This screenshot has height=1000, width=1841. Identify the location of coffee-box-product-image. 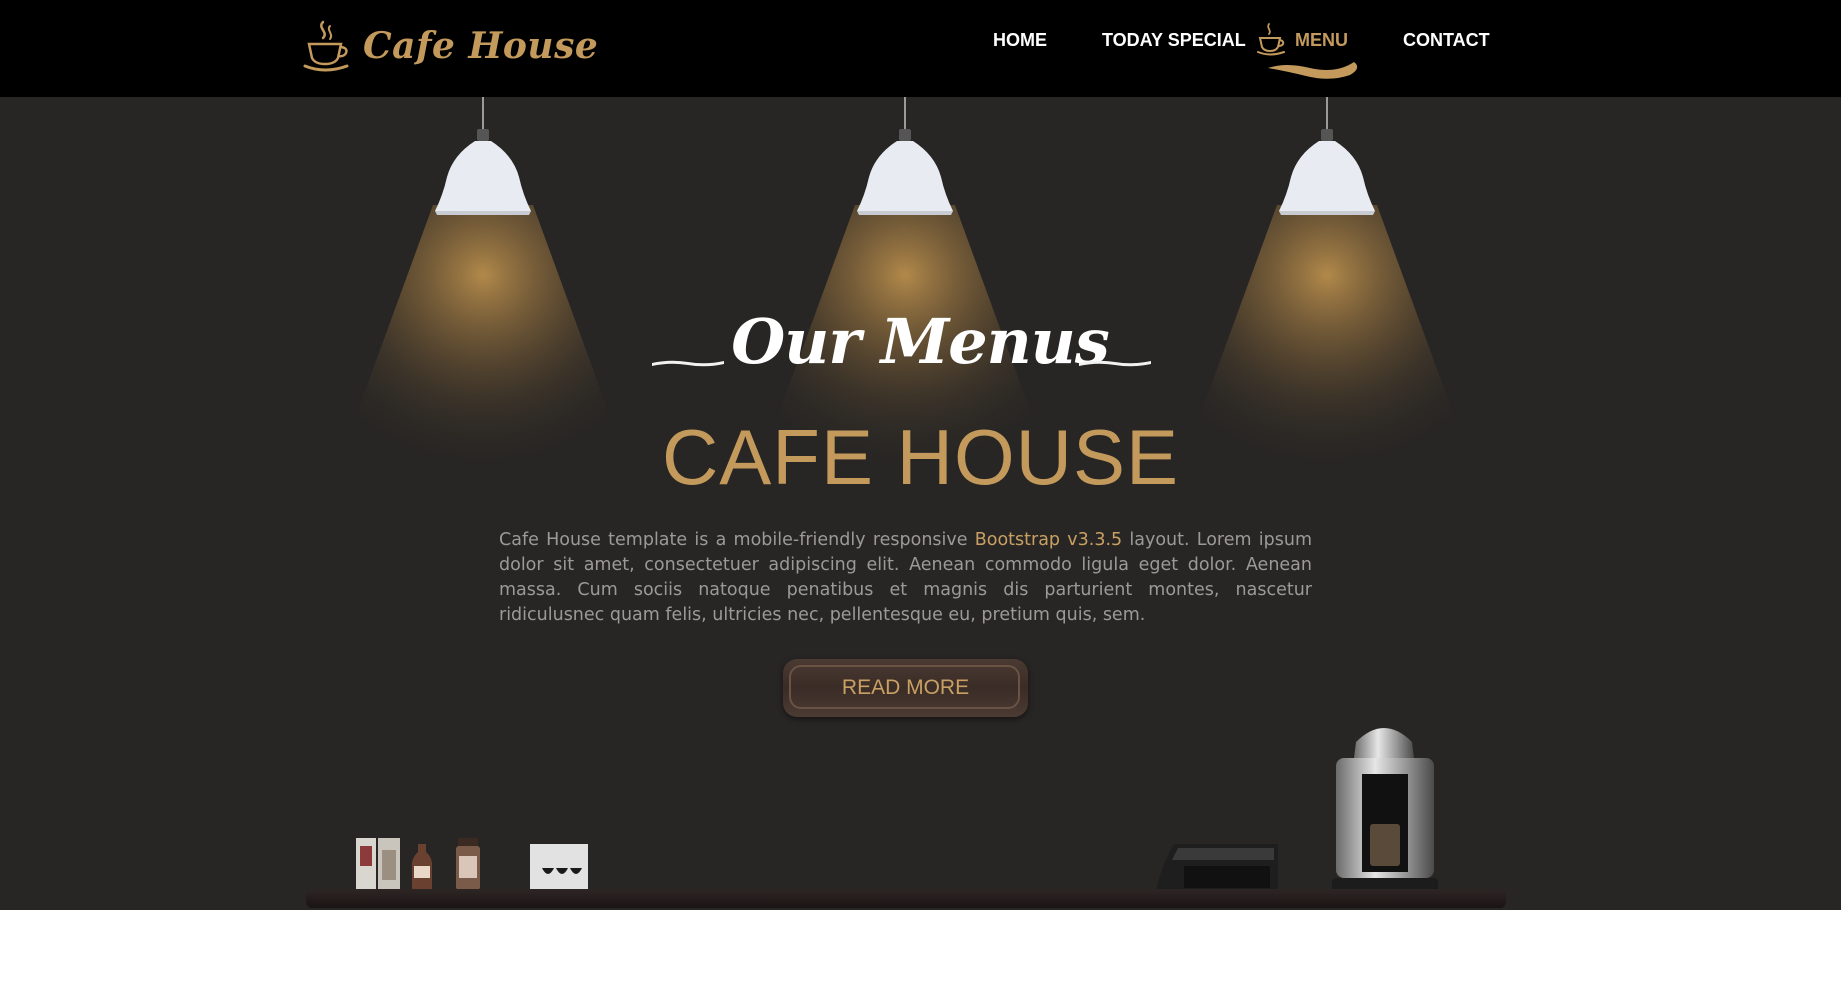
(378, 864).